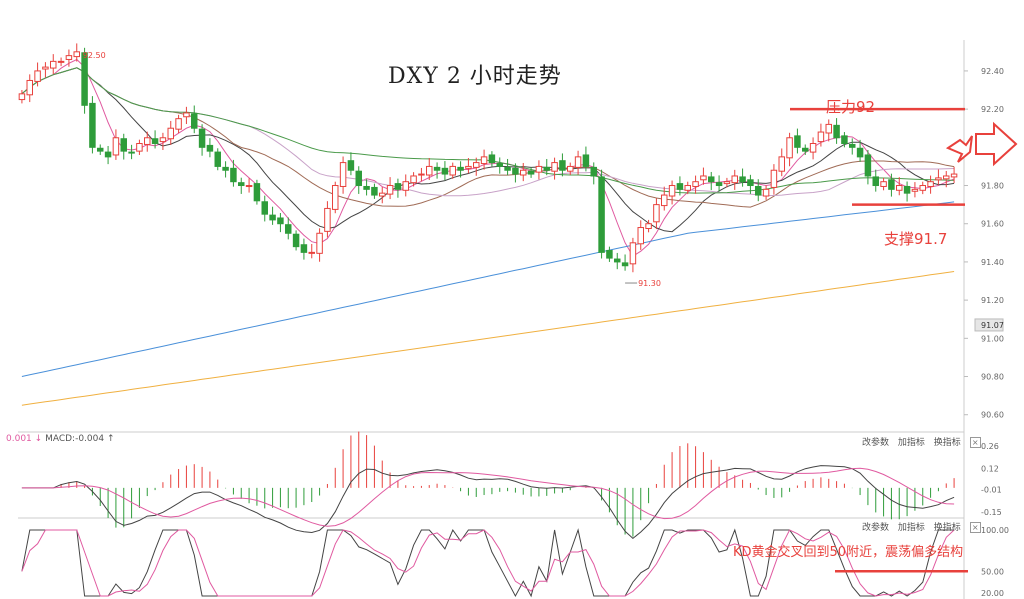 This screenshot has height=599, width=1024. Describe the element at coordinates (959, 149) in the screenshot. I see `up-arrow-icon` at that location.